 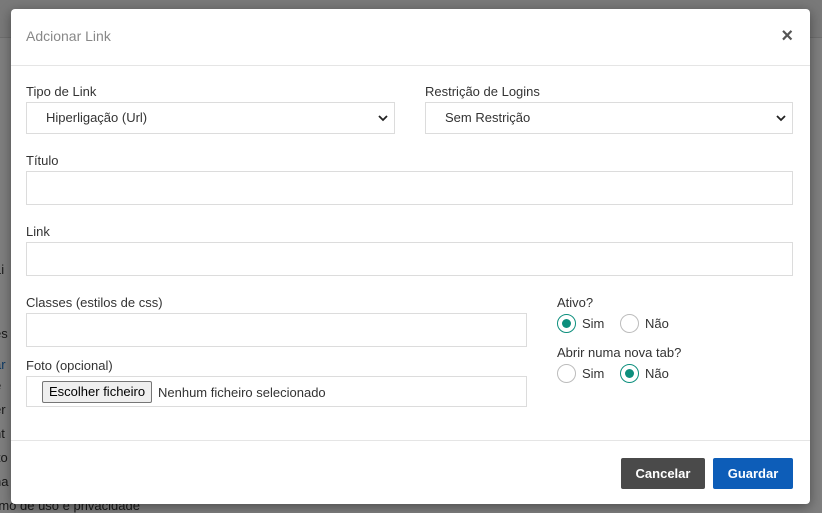 I want to click on link-input, so click(x=409, y=259).